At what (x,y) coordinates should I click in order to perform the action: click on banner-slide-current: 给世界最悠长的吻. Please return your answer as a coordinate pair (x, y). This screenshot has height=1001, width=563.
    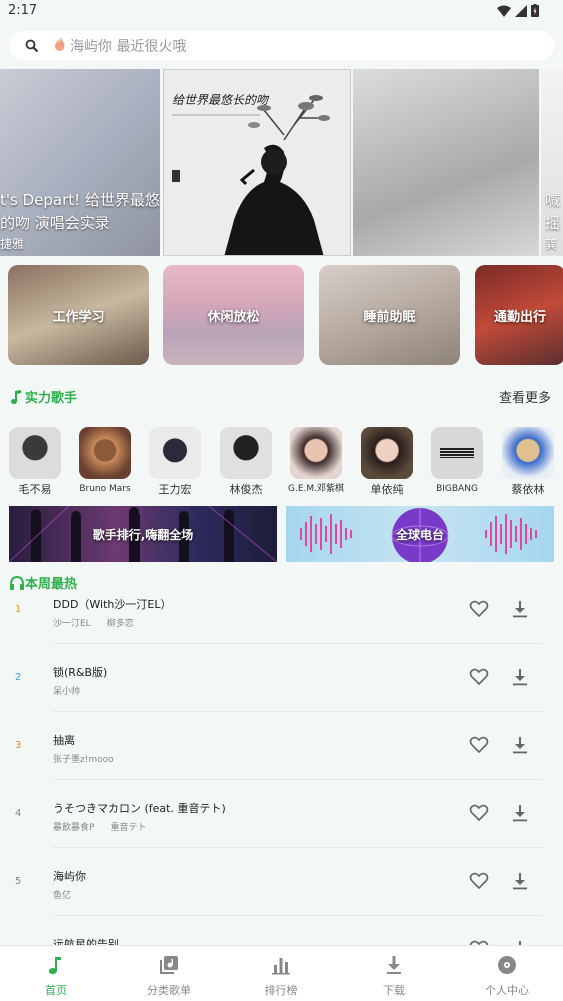
    Looking at the image, I should click on (257, 162).